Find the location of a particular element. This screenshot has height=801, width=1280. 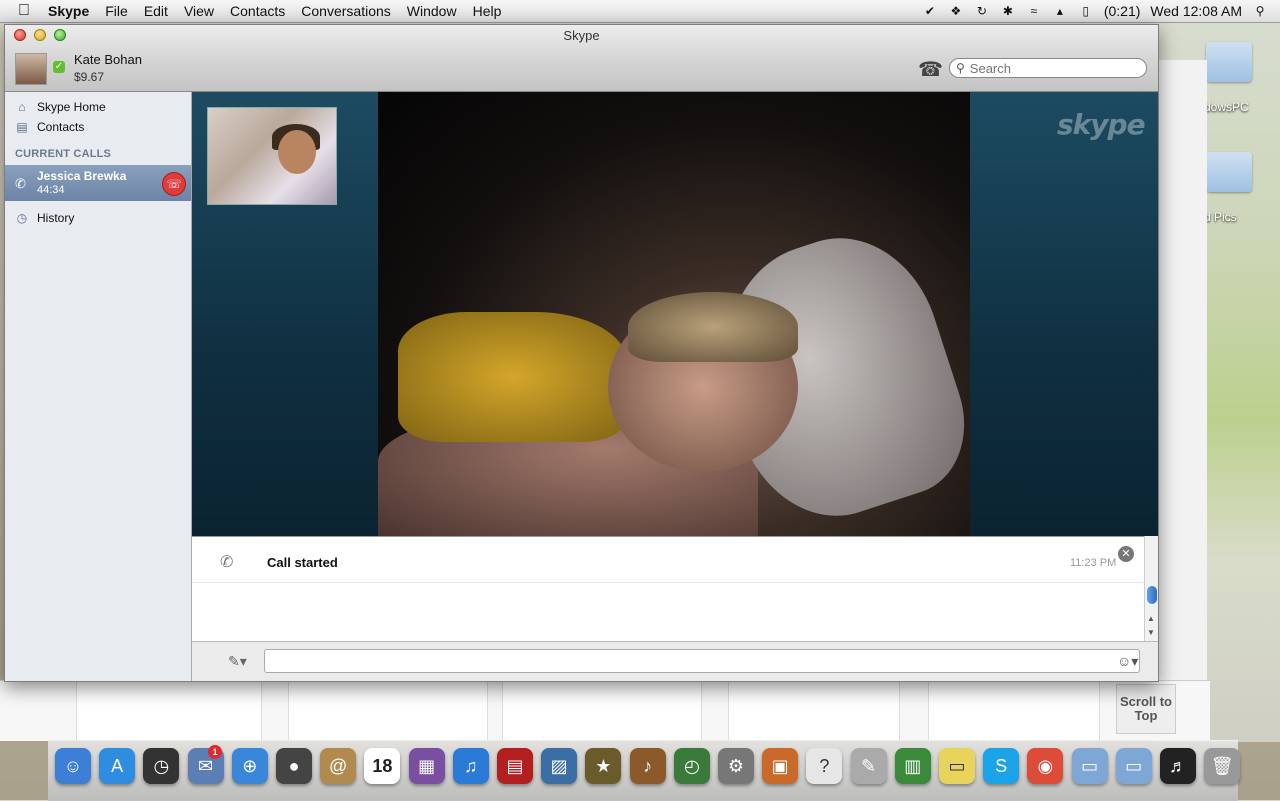

dock-help-icon: ? is located at coordinates (824, 766).